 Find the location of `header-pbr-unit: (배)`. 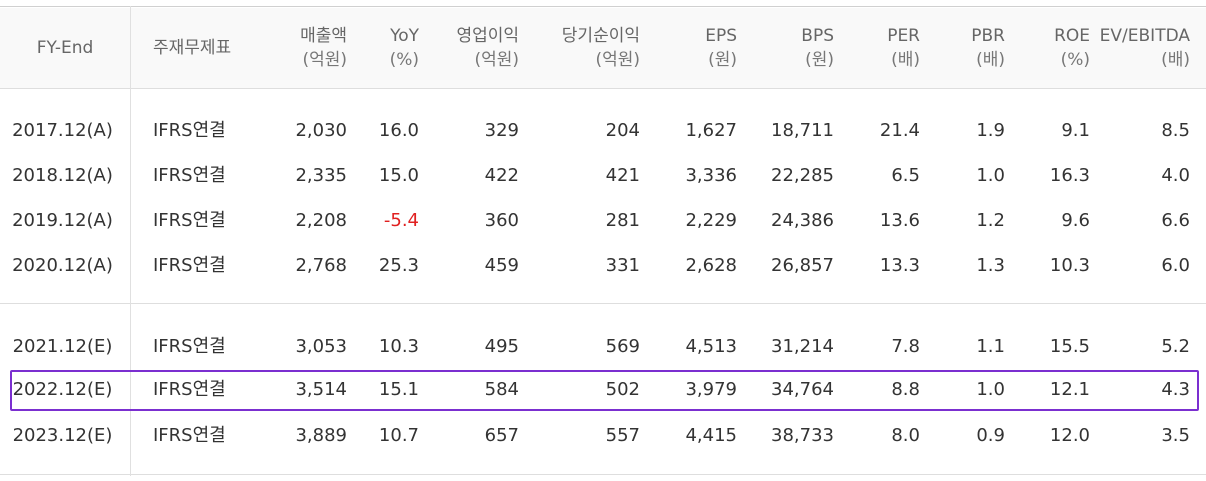

header-pbr-unit: (배) is located at coordinates (990, 60).